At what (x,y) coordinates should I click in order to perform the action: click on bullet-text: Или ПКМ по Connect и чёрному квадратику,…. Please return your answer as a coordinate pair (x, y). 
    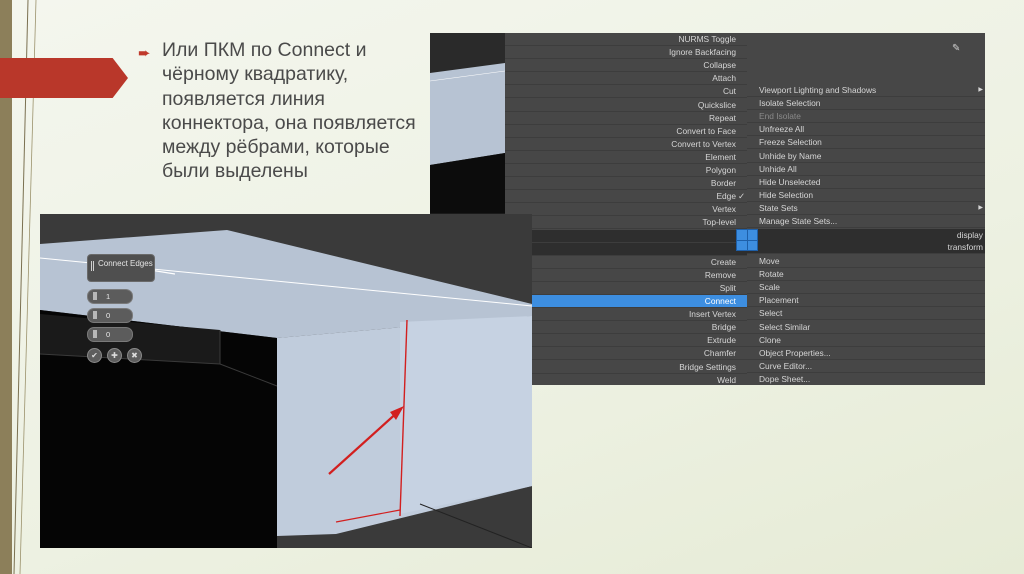
    Looking at the image, I should click on (289, 111).